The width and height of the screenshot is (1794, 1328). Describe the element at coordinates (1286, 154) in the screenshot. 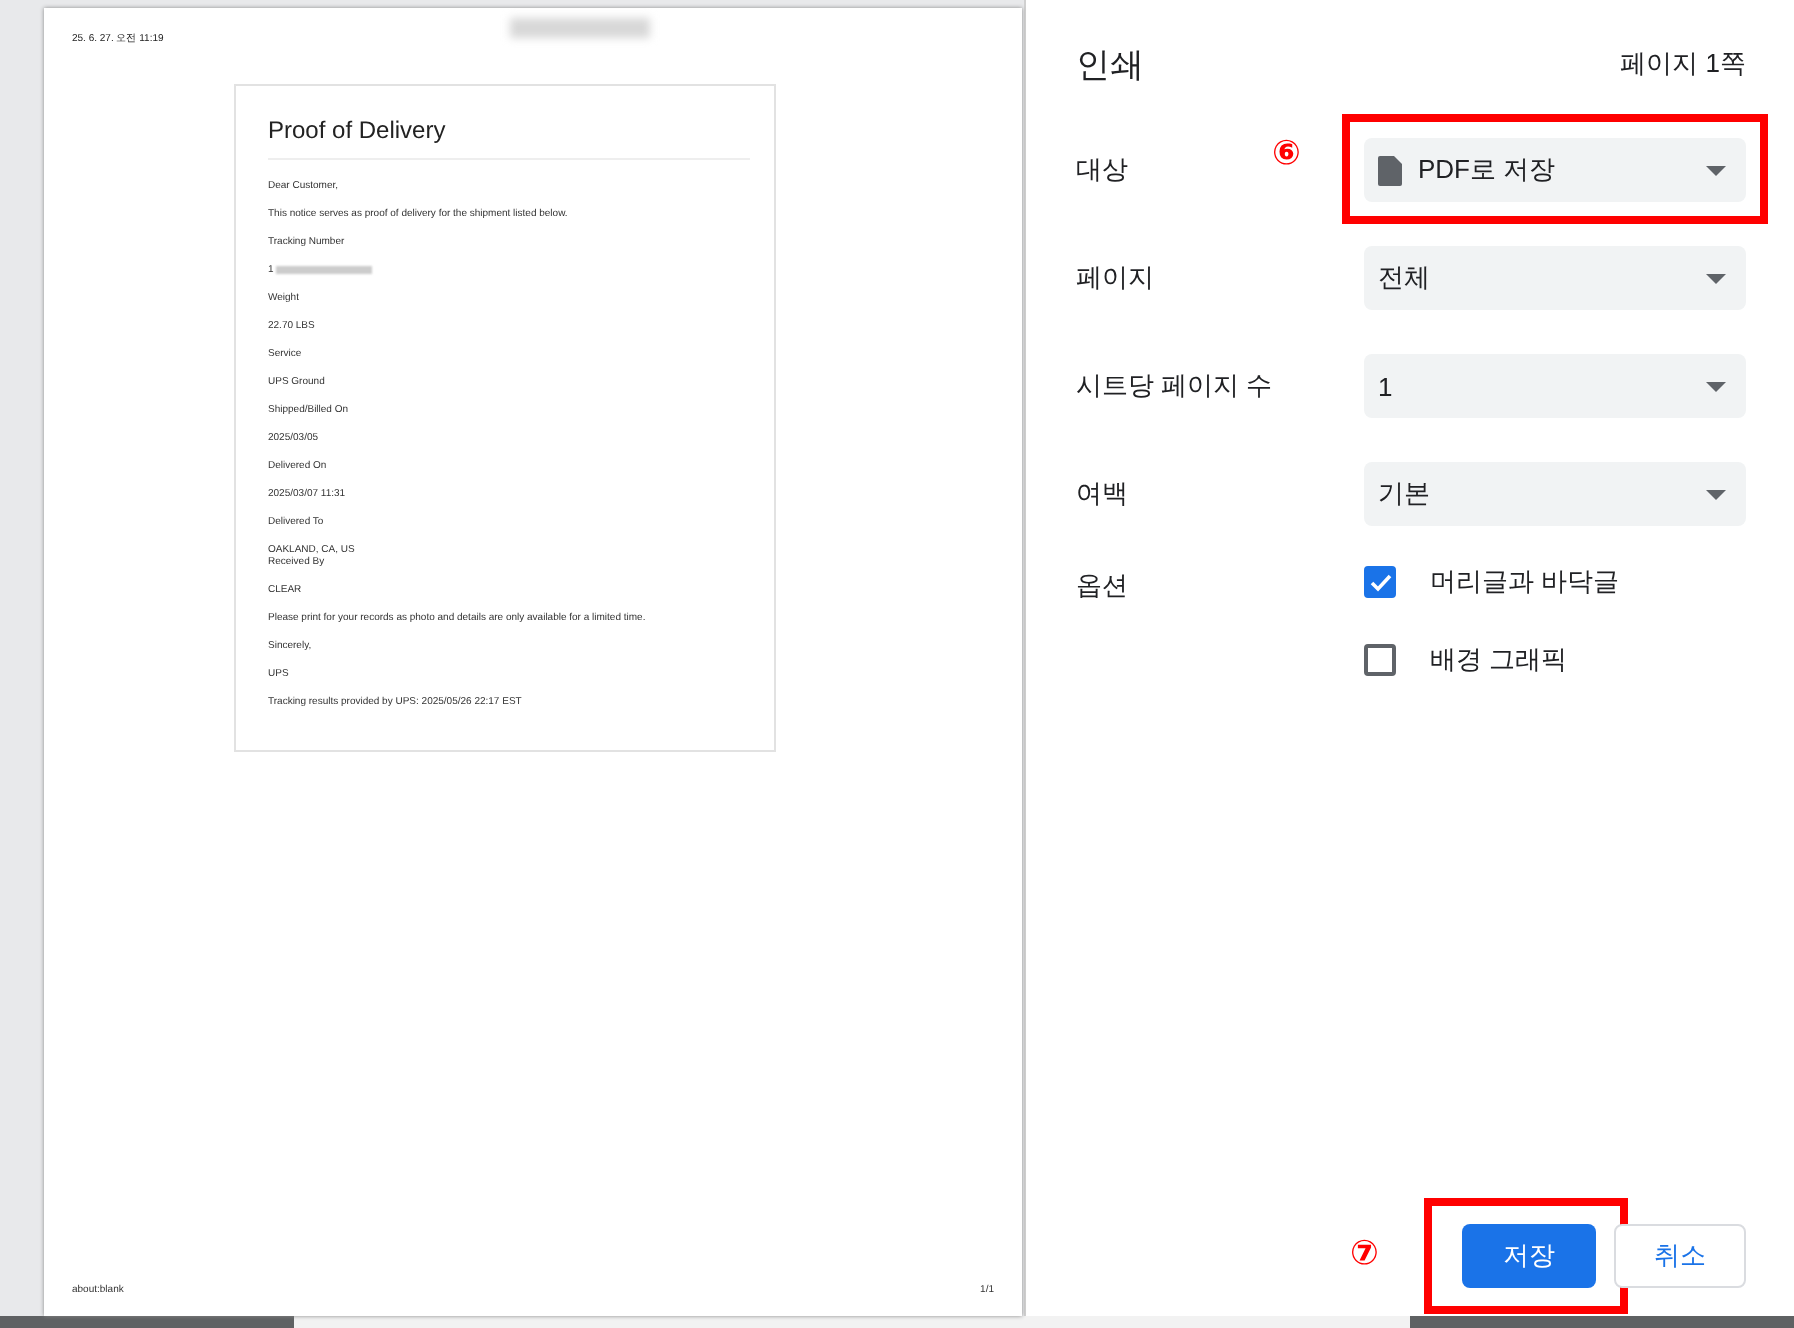

I see `step-number: ⑥` at that location.